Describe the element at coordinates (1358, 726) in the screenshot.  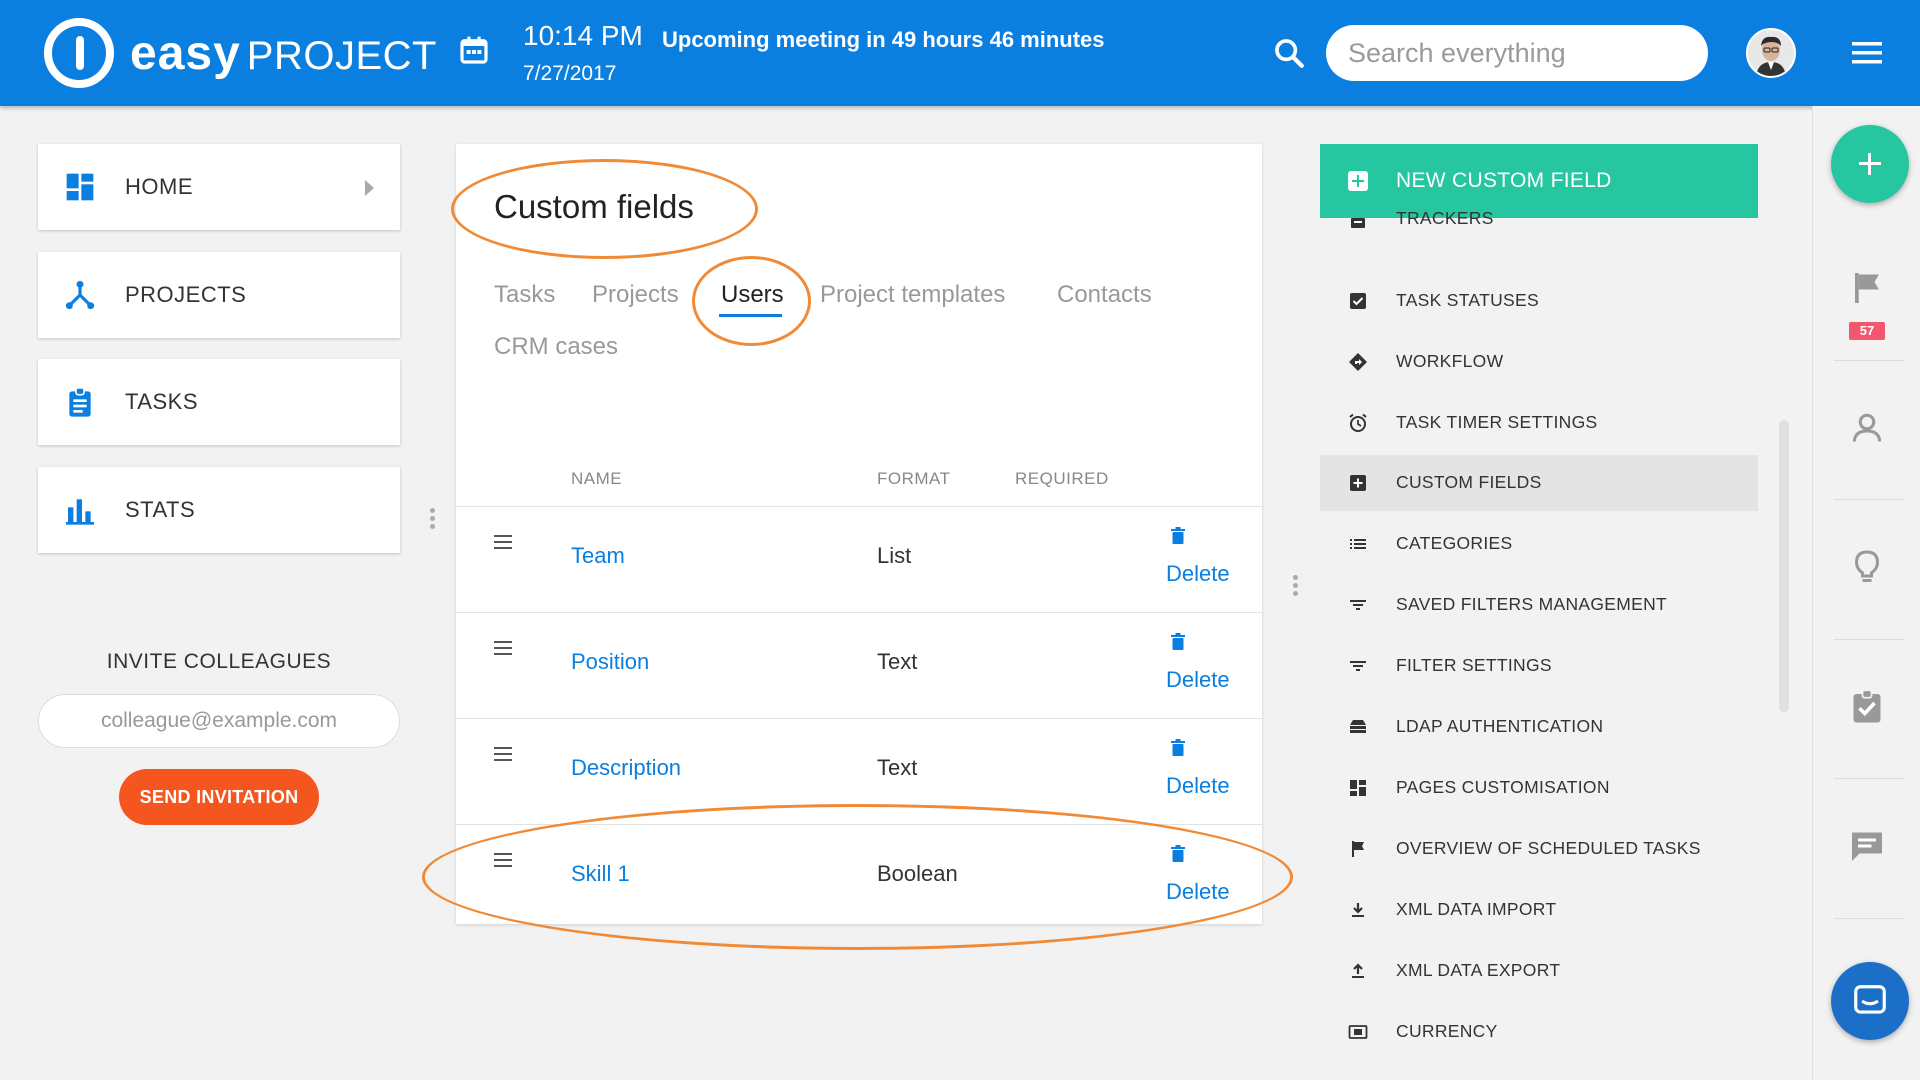
I see `database-icon` at that location.